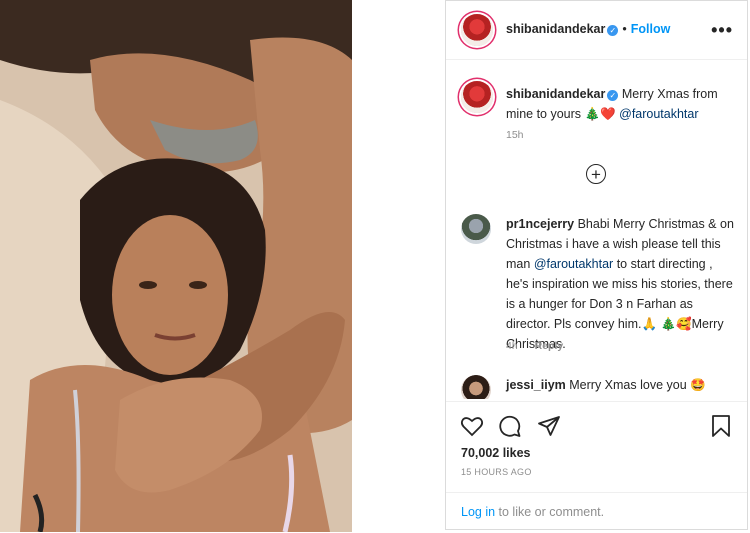 This screenshot has height=533, width=750. I want to click on action-icons, so click(515, 428).